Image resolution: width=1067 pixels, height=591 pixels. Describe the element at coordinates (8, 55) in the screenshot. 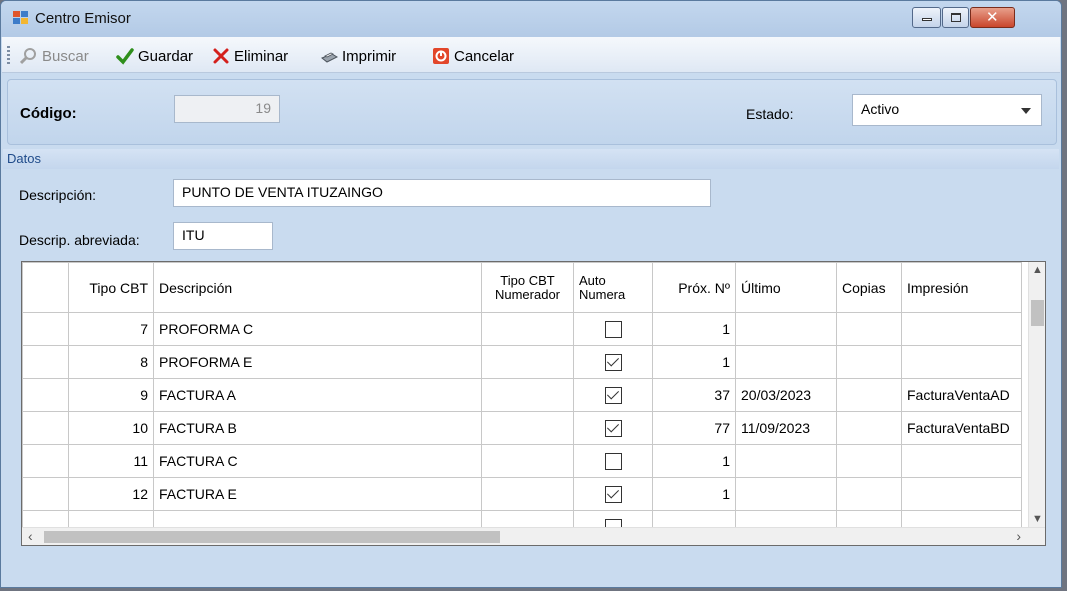

I see `toolbar-grip` at that location.